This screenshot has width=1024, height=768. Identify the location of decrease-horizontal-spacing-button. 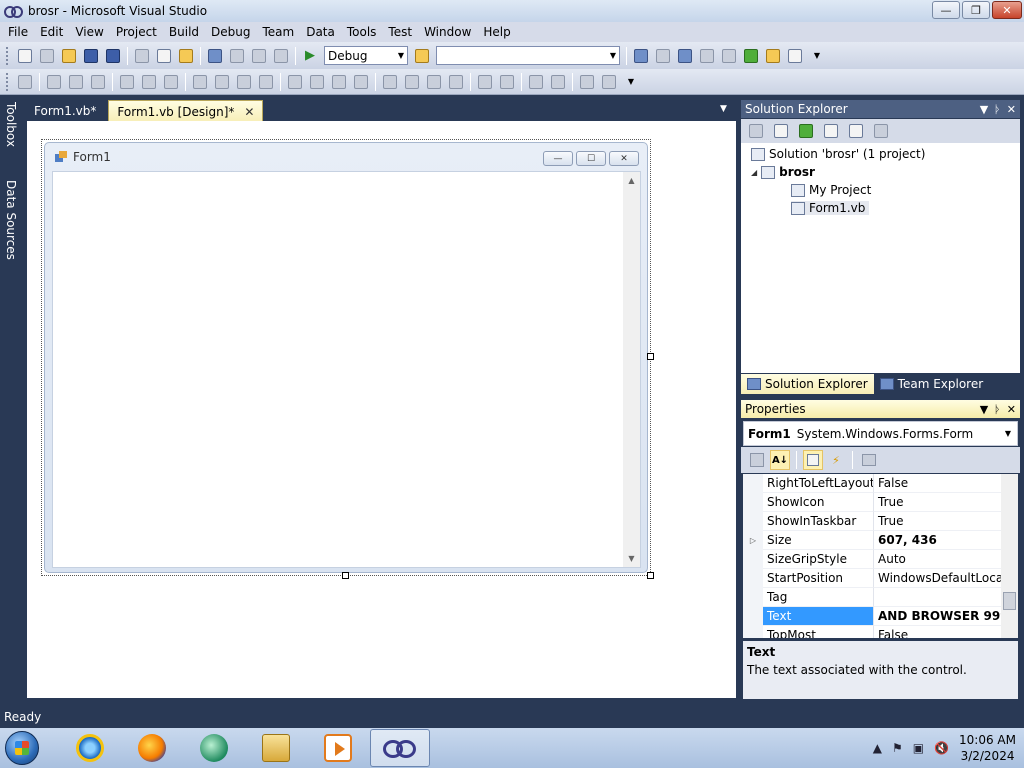
(339, 82).